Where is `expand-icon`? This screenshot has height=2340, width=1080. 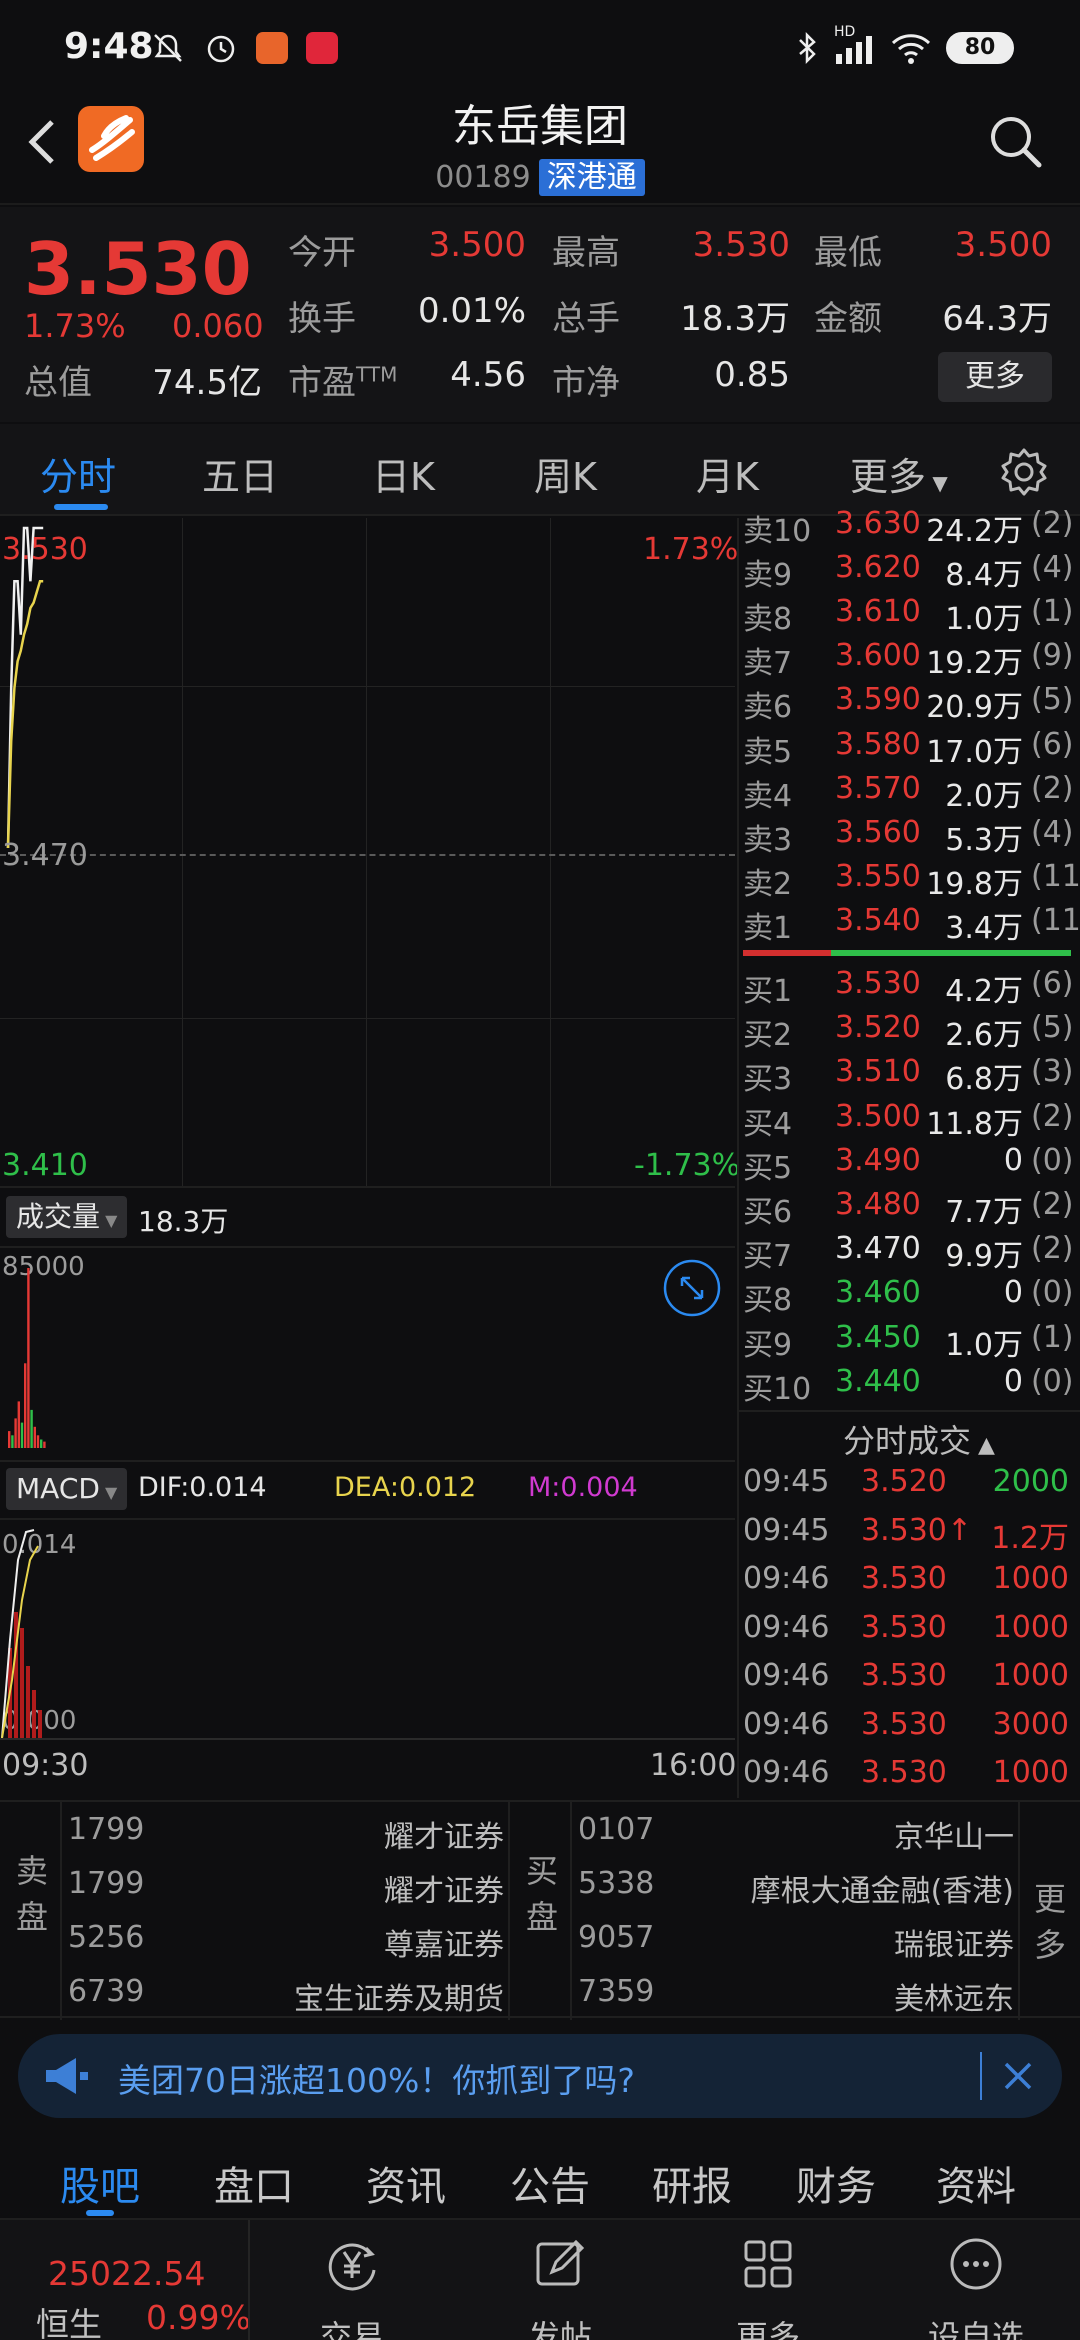
expand-icon is located at coordinates (692, 1288).